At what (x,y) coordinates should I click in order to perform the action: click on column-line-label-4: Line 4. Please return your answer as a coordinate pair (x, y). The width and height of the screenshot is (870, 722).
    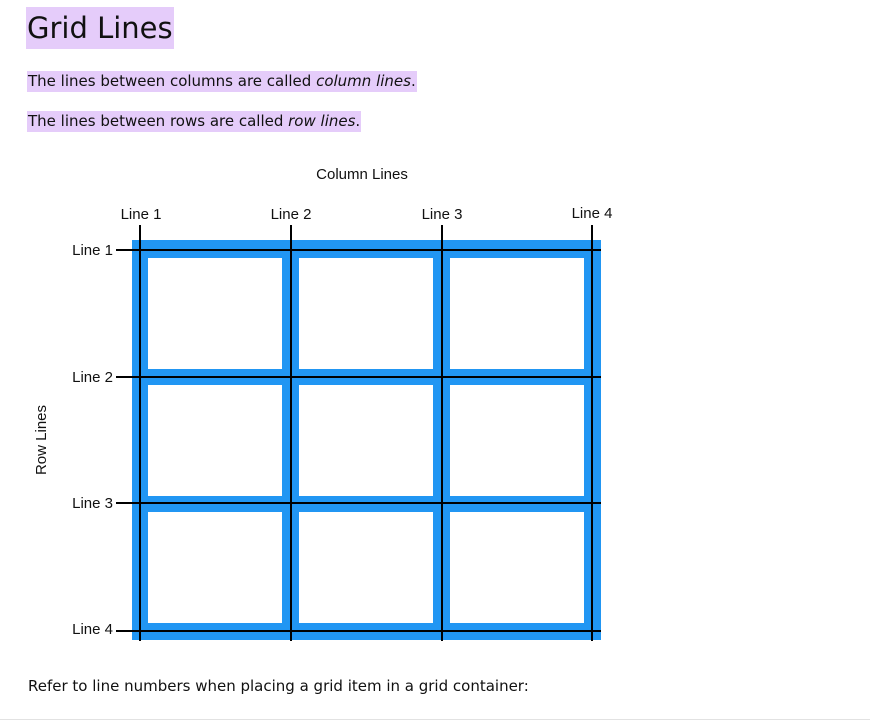
    Looking at the image, I should click on (592, 213).